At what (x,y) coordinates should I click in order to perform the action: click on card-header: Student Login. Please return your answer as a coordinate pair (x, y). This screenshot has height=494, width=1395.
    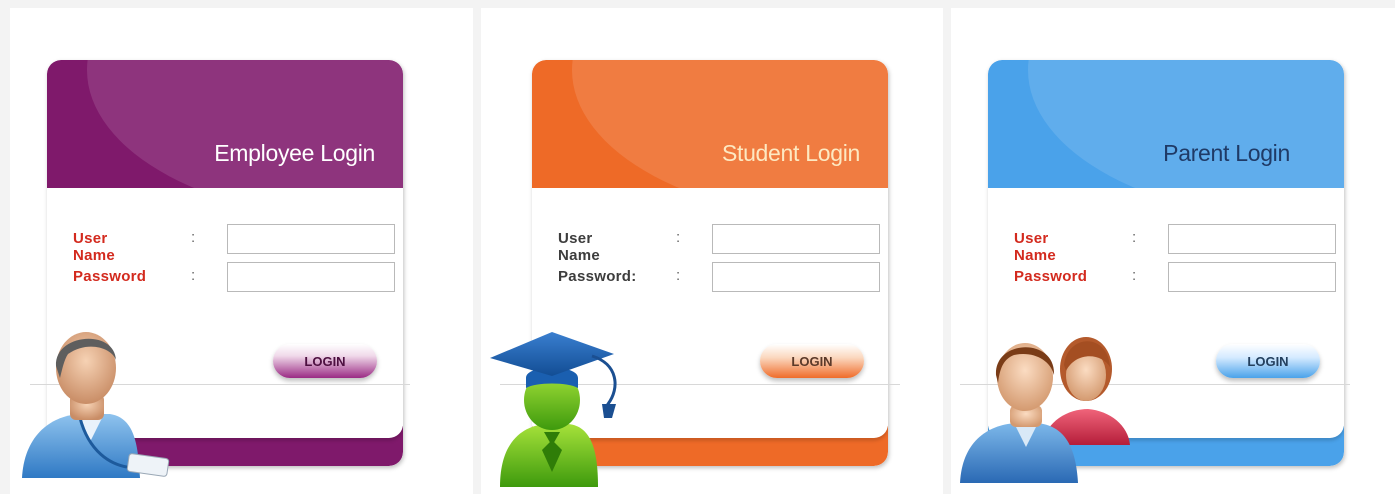
    Looking at the image, I should click on (710, 124).